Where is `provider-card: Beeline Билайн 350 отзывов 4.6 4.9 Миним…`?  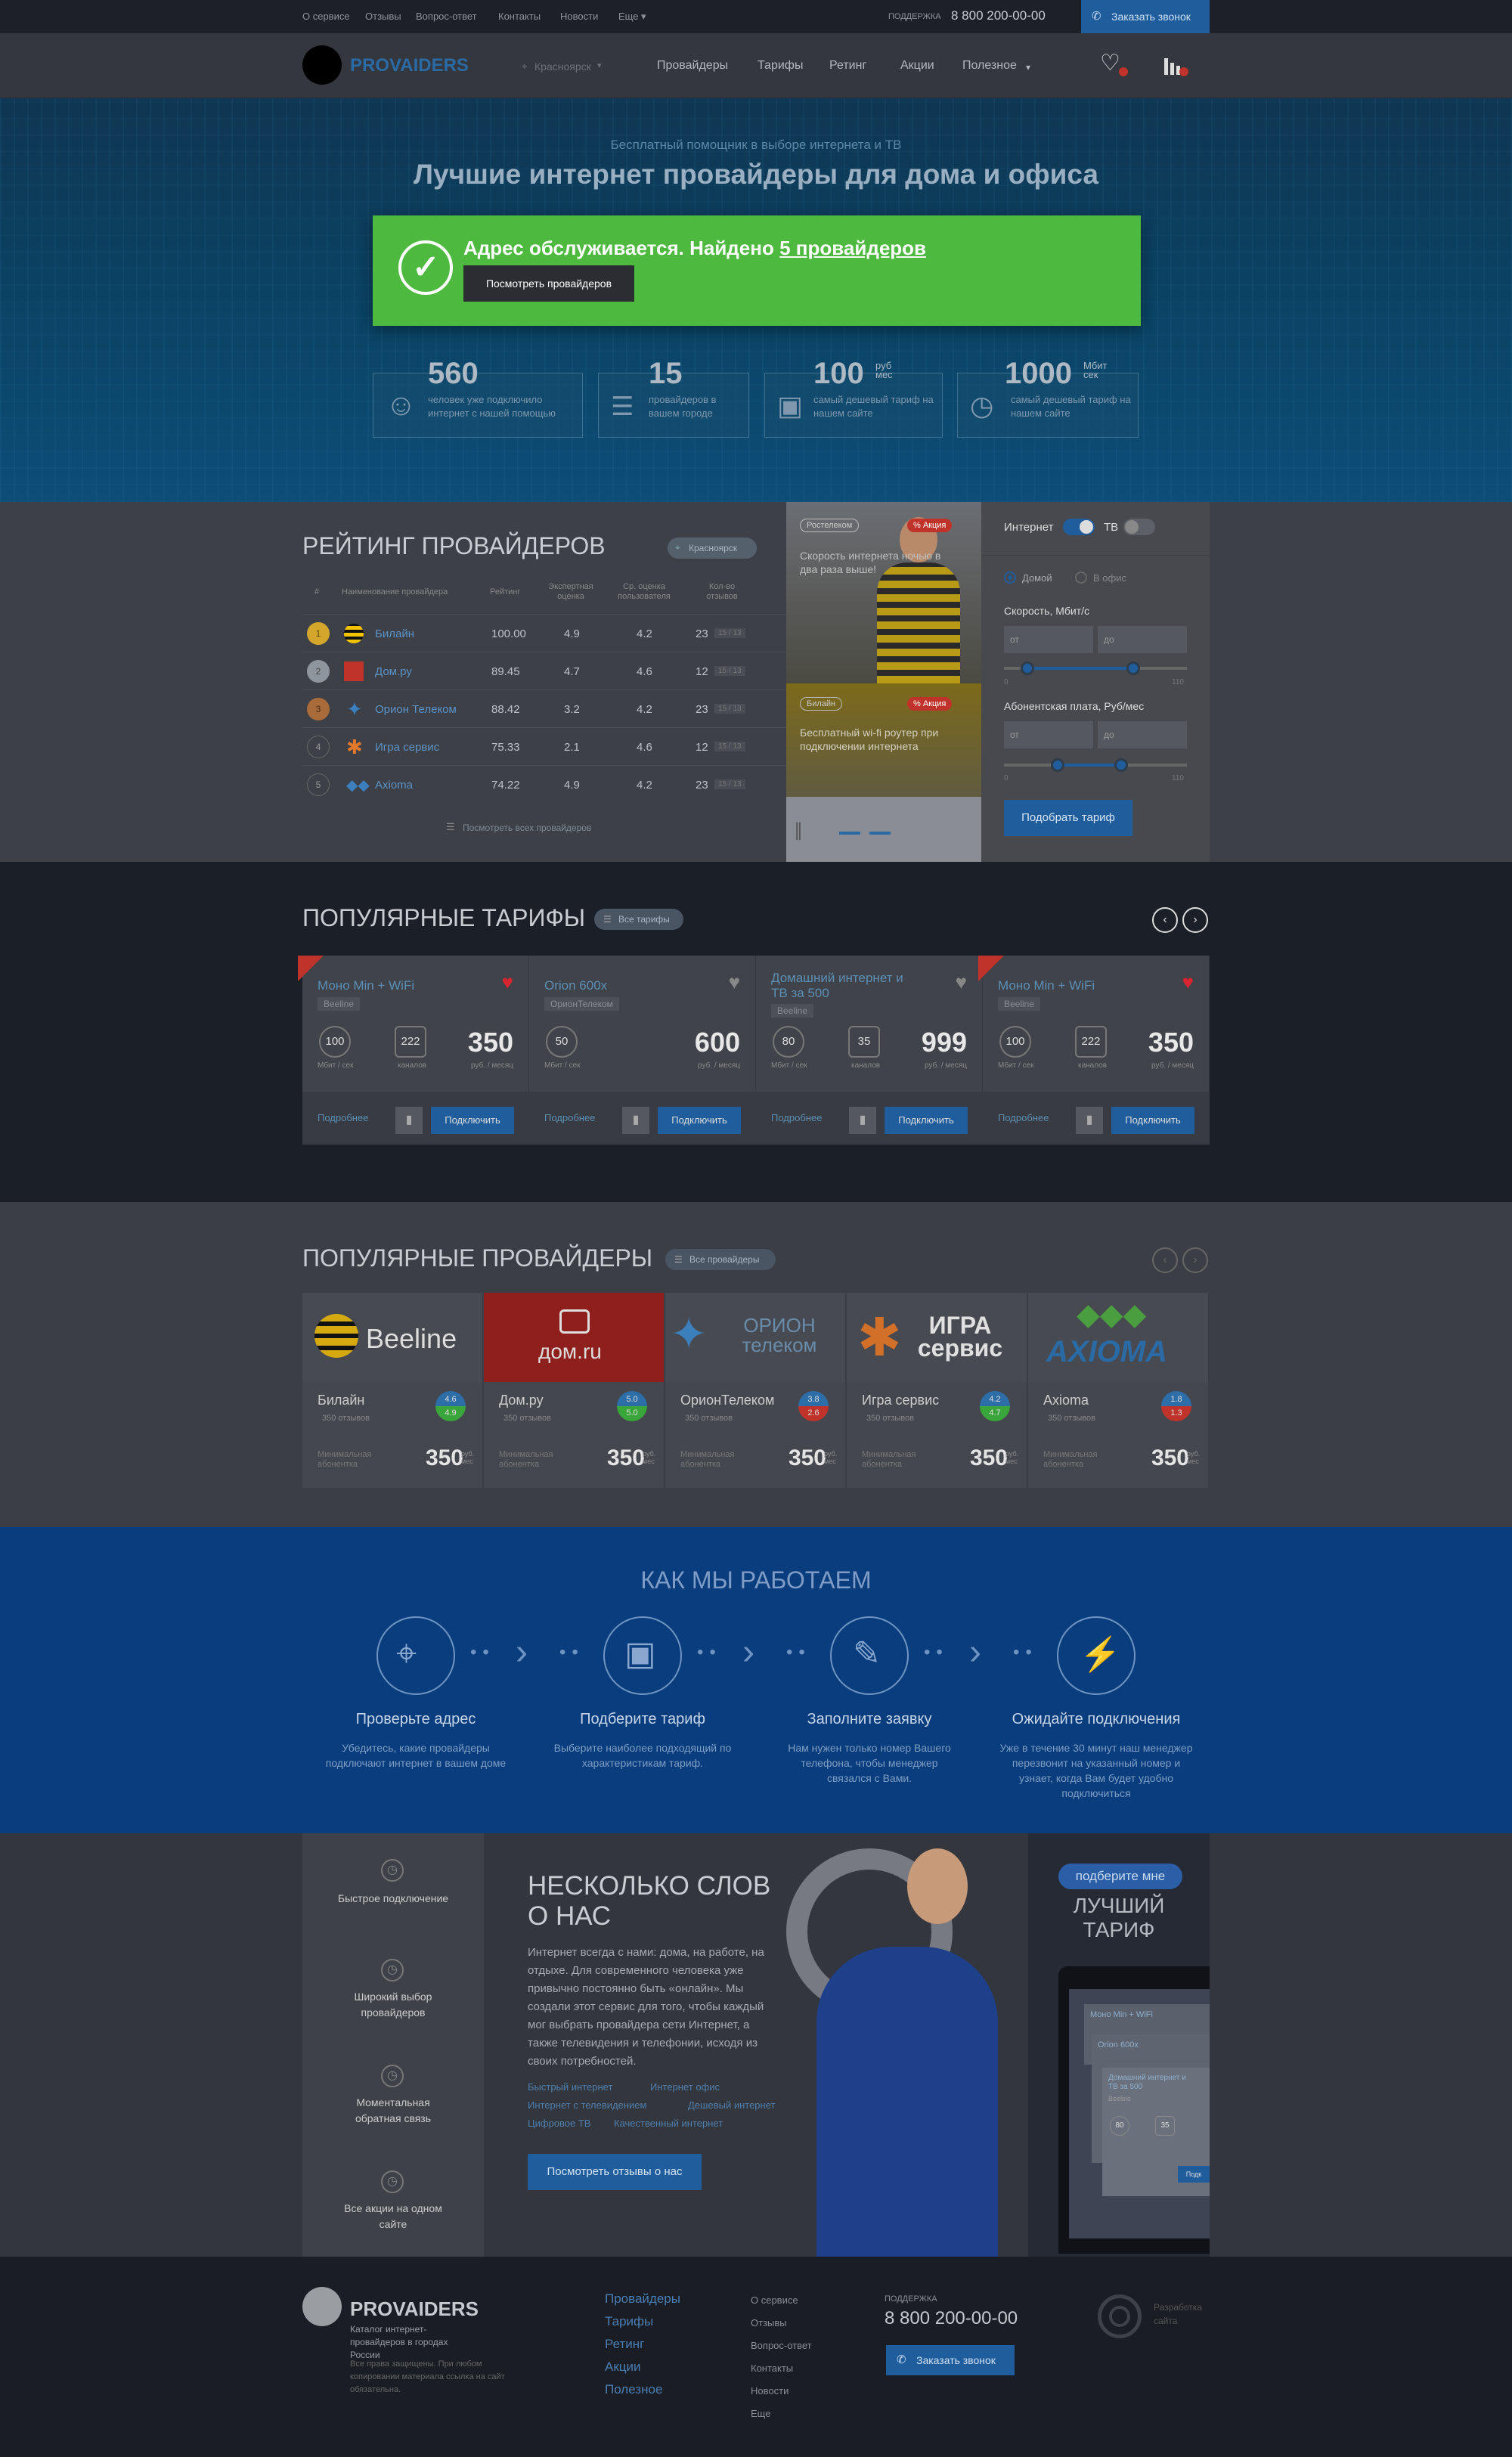
provider-card: Beeline Билайн 350 отзывов 4.6 4.9 Миним… is located at coordinates (392, 1391).